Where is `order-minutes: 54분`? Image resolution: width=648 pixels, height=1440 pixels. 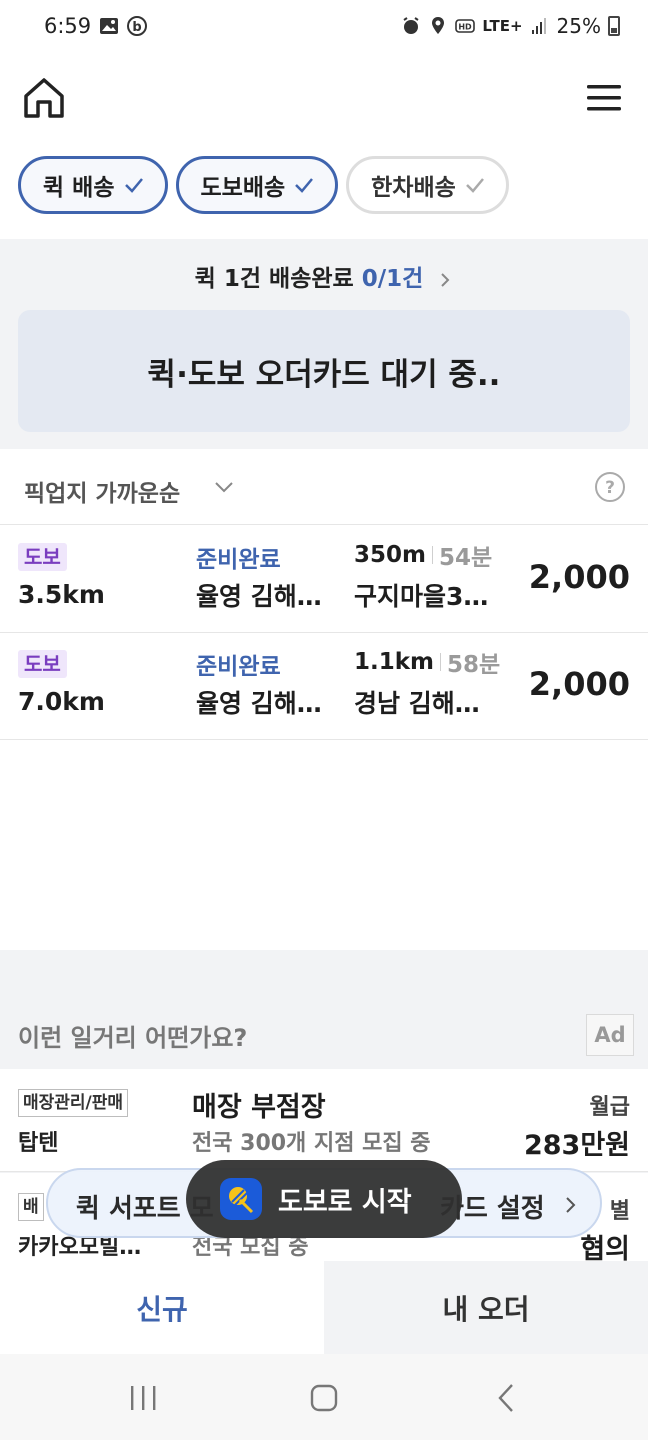 order-minutes: 54분 is located at coordinates (465, 558).